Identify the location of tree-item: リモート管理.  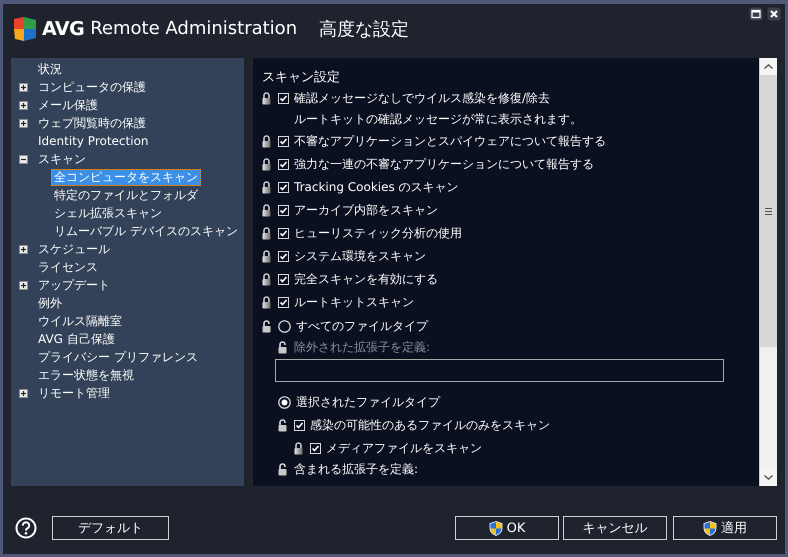
(74, 393).